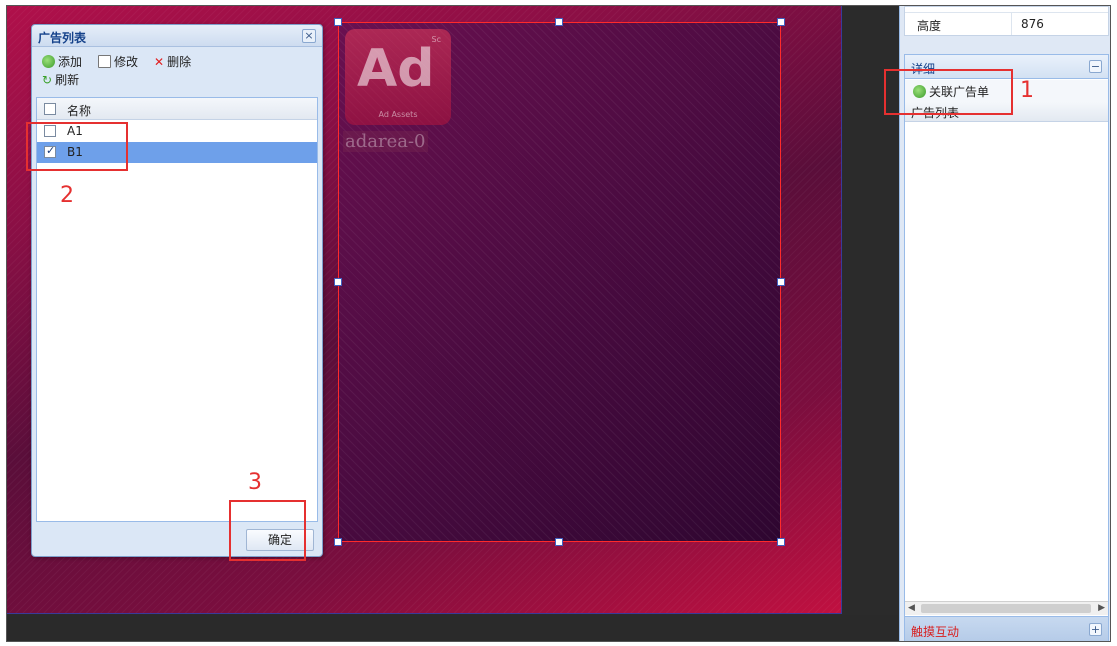 This screenshot has width=1117, height=646. I want to click on property-value: 876, so click(1032, 24).